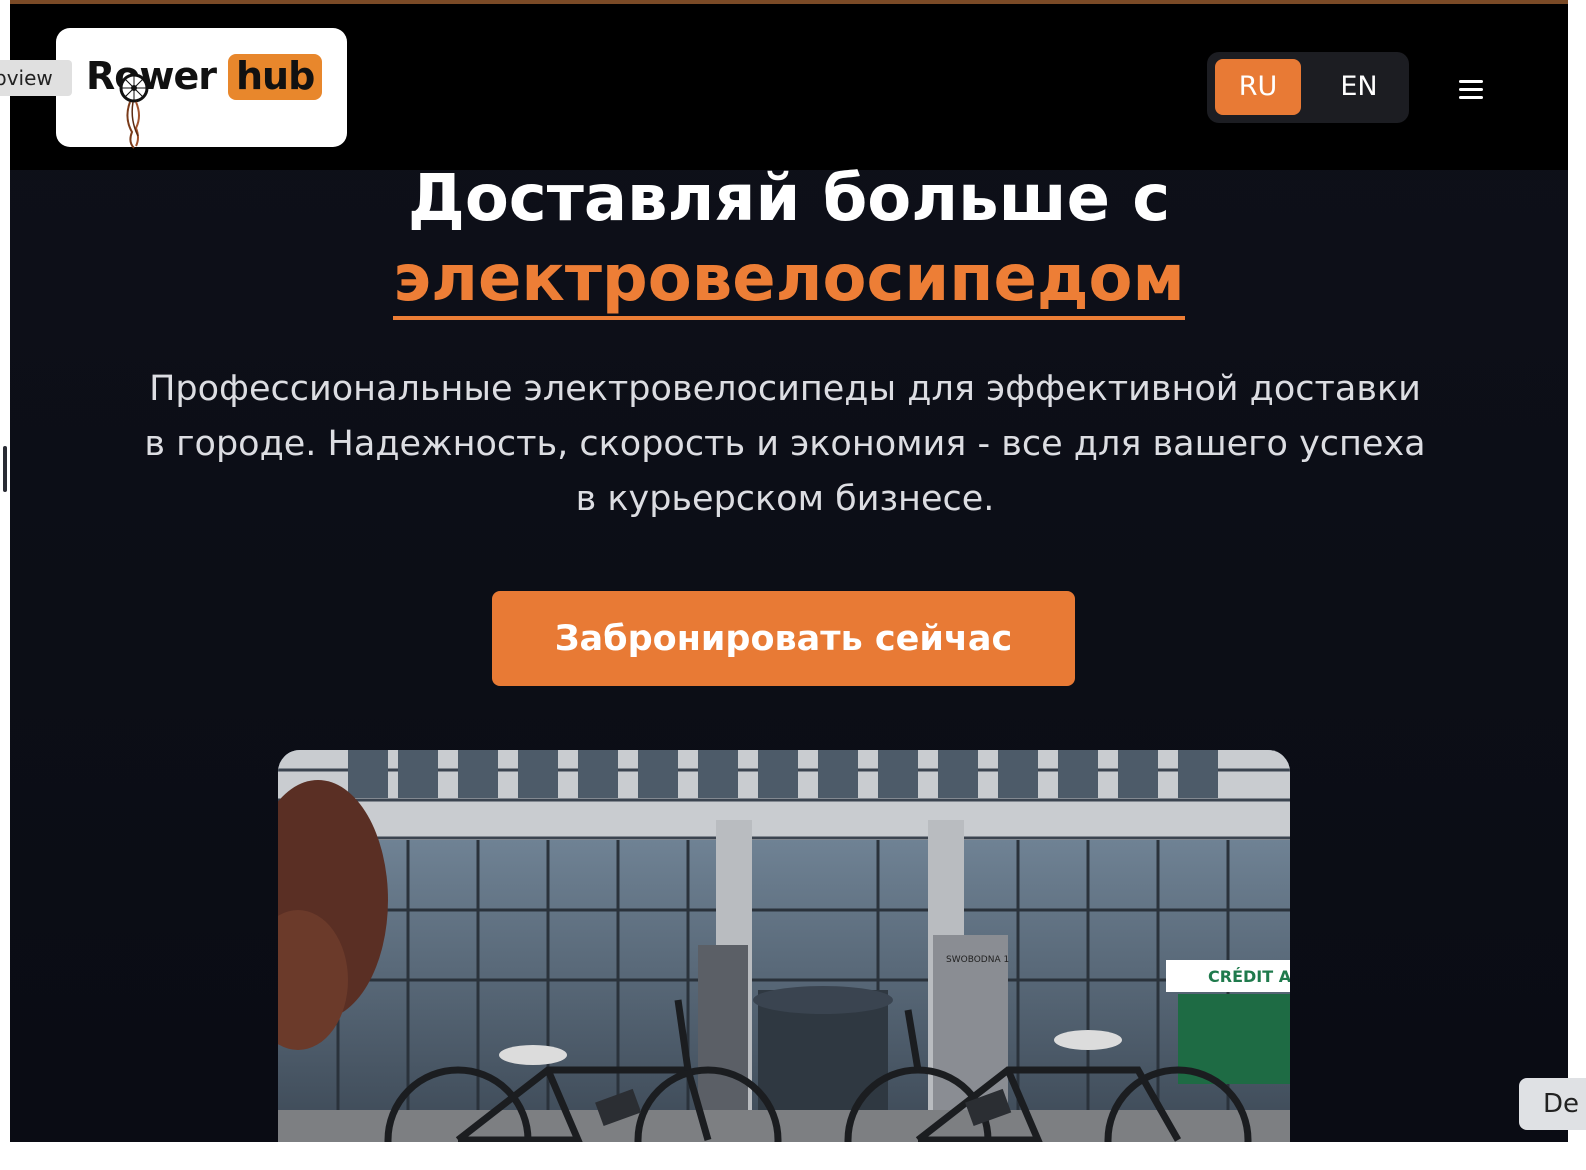  What do you see at coordinates (1473, 90) in the screenshot?
I see `hamburger-icon` at bounding box center [1473, 90].